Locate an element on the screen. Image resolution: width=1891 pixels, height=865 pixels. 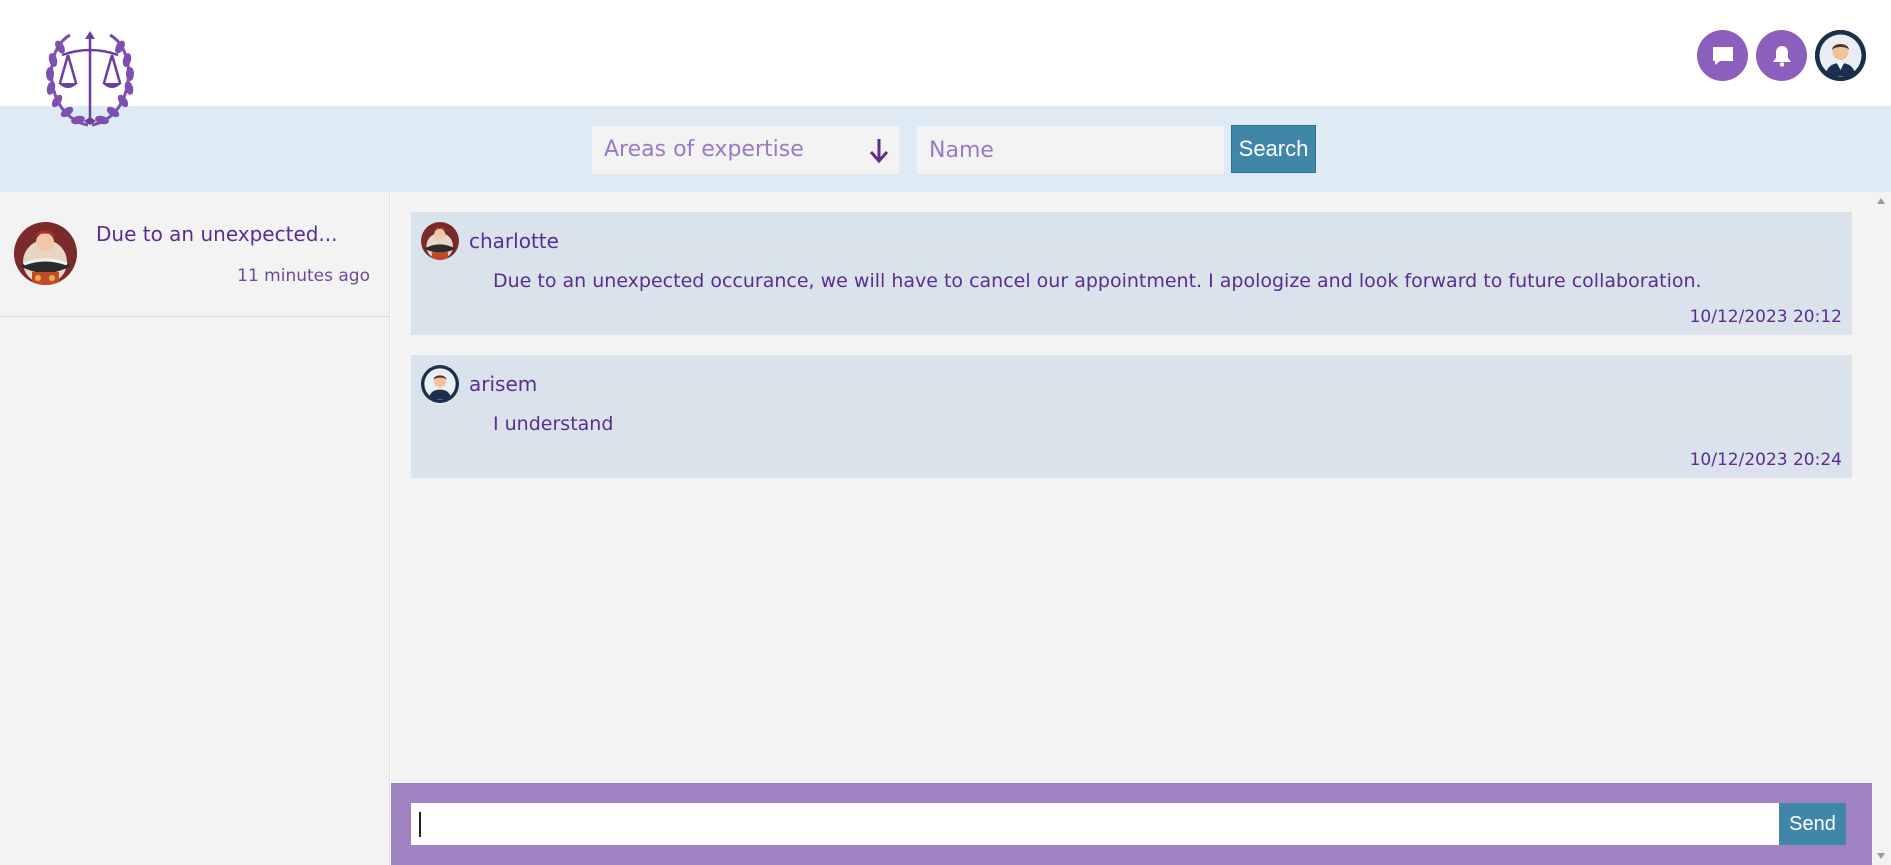
message-timestamp: 10/12/2023 20:24 is located at coordinates (1765, 460).